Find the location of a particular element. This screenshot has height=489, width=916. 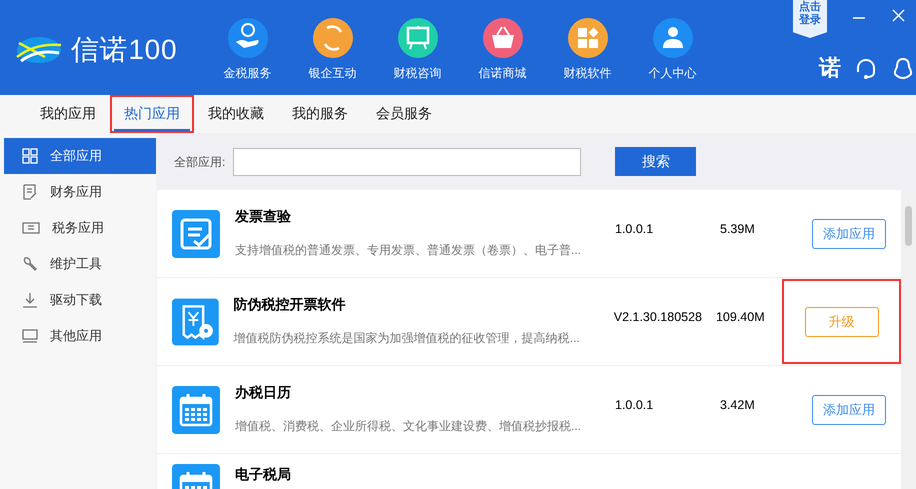

app-title: 防伪税控开票软件 is located at coordinates (290, 304).